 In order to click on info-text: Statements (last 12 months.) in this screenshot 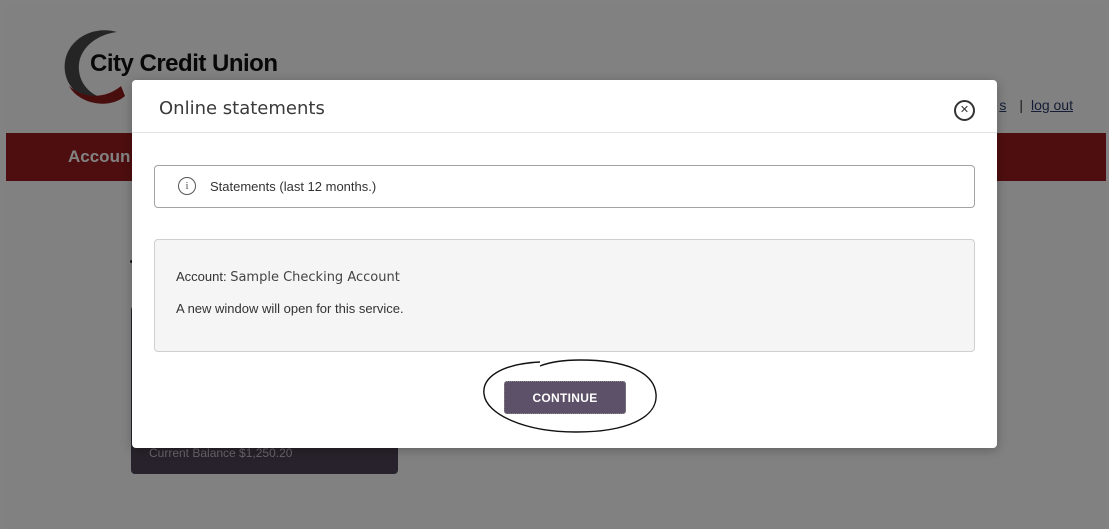, I will do `click(293, 186)`.